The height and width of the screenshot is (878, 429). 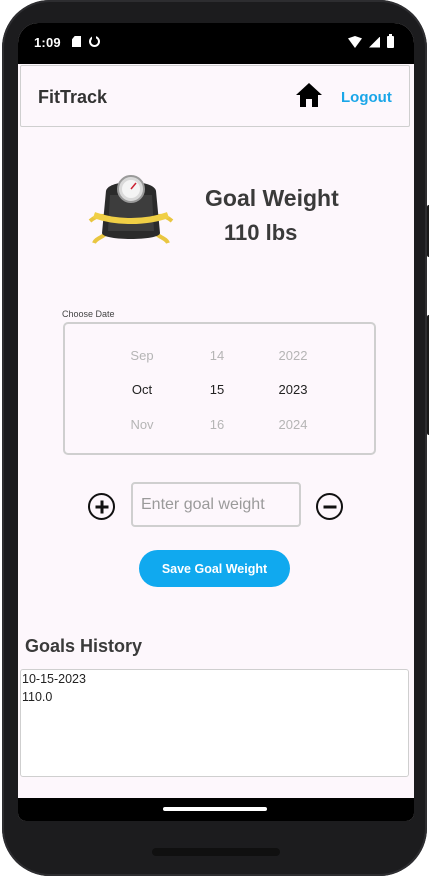 I want to click on month-option: Nov, so click(x=142, y=424).